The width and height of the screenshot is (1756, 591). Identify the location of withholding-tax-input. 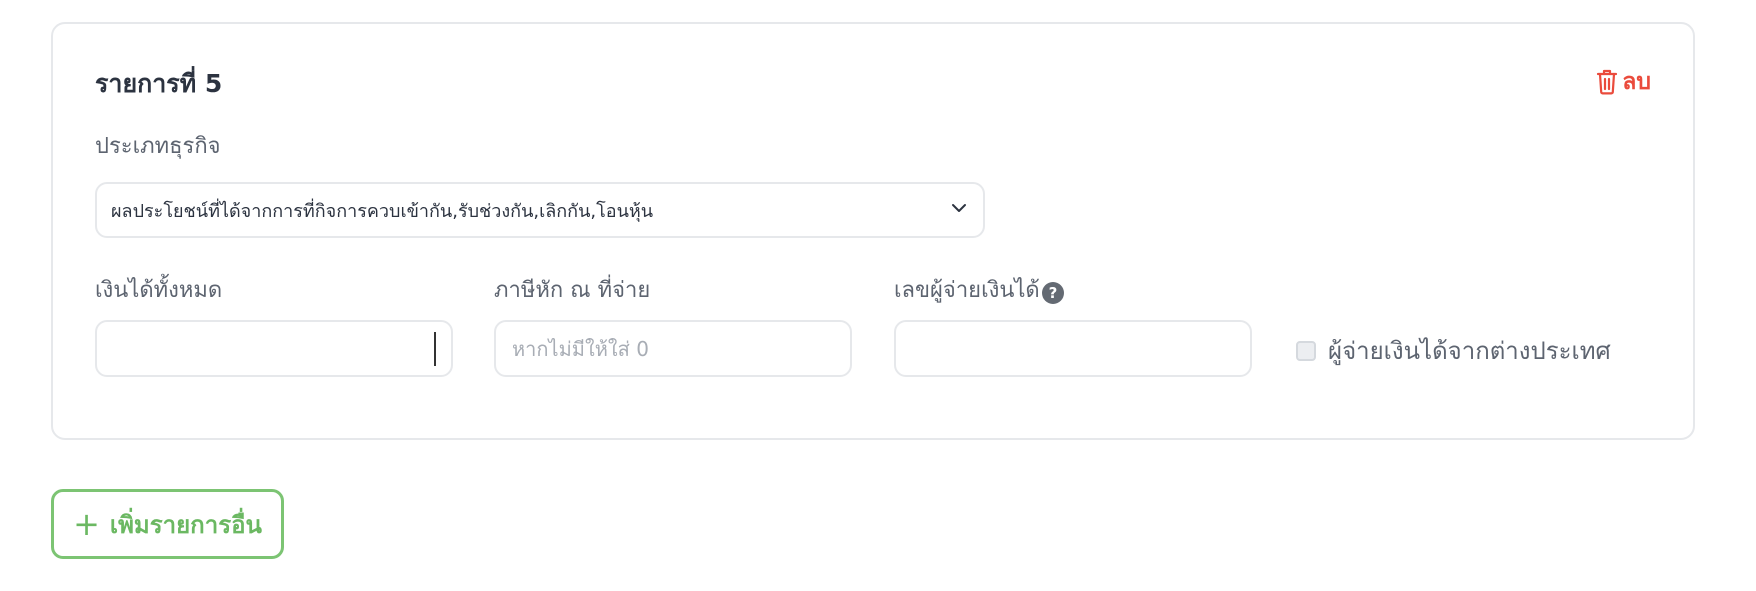
(673, 348).